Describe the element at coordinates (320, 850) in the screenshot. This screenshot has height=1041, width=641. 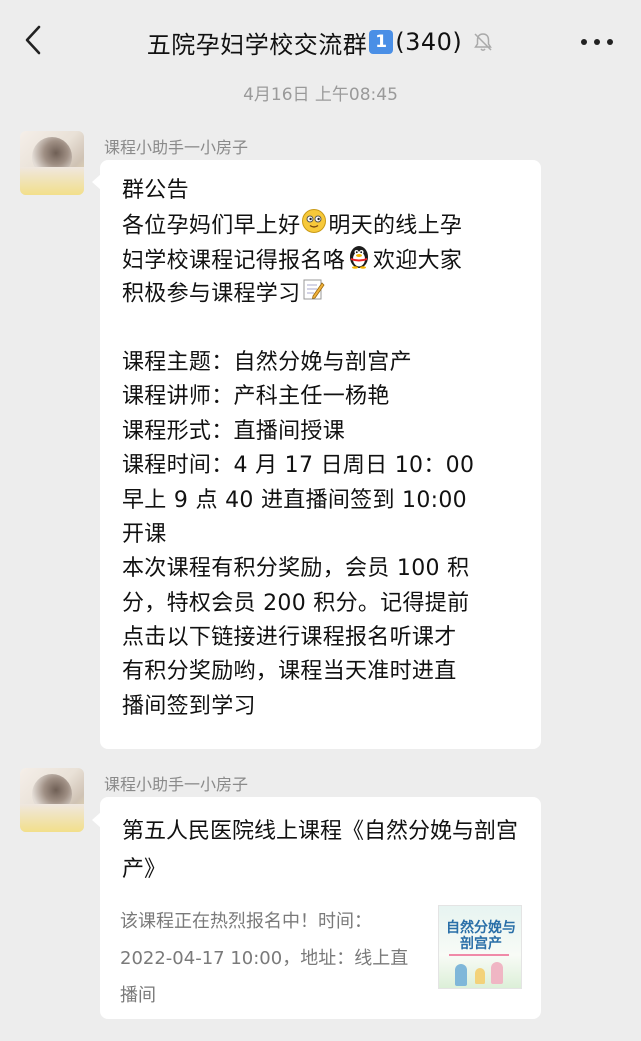
I see `card-title: 第五人民医院线上课程《自然分娩与剖宫产》` at that location.